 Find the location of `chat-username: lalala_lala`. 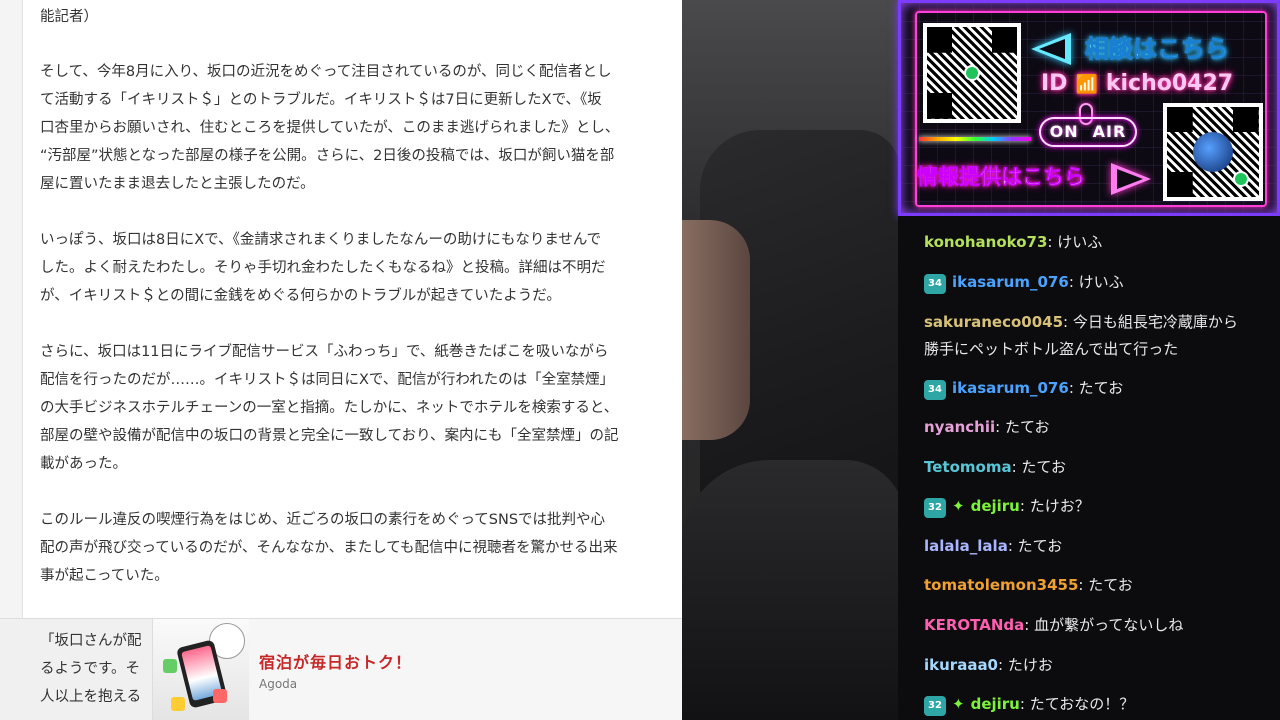

chat-username: lalala_lala is located at coordinates (966, 546).